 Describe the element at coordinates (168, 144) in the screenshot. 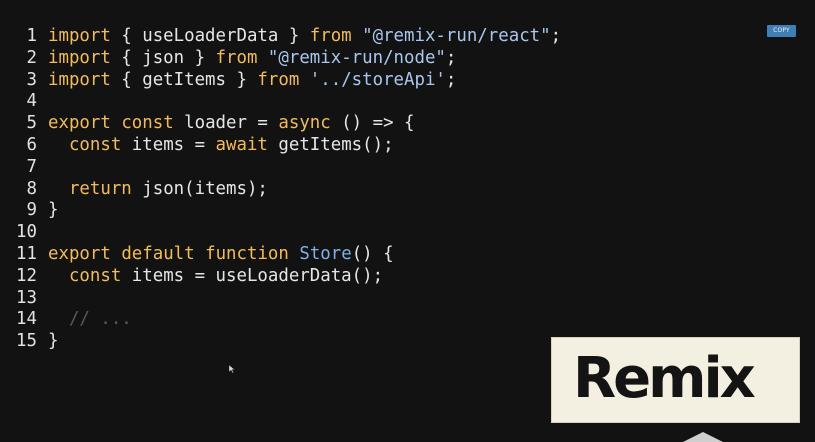

I see `code-token: items =` at that location.